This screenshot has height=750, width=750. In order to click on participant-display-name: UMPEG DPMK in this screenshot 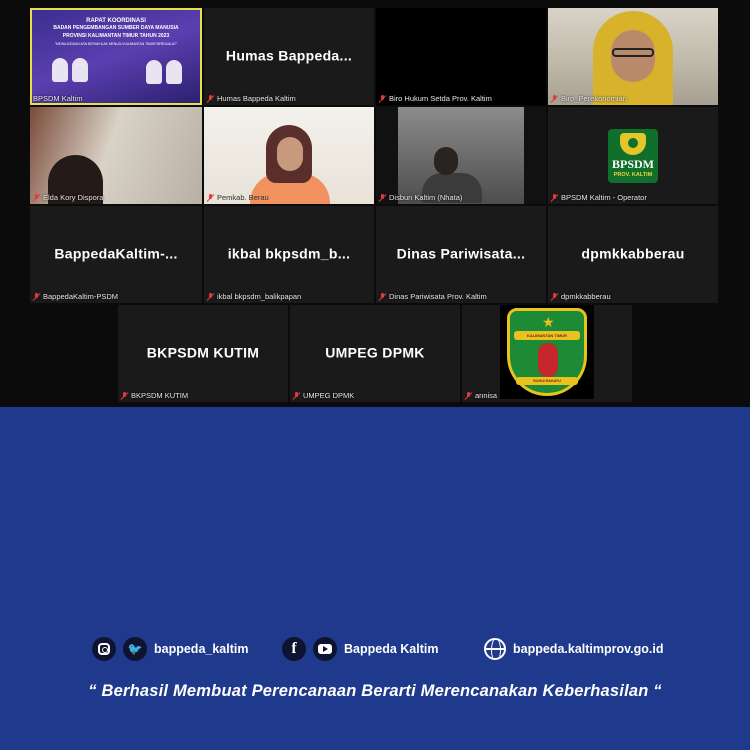, I will do `click(375, 351)`.